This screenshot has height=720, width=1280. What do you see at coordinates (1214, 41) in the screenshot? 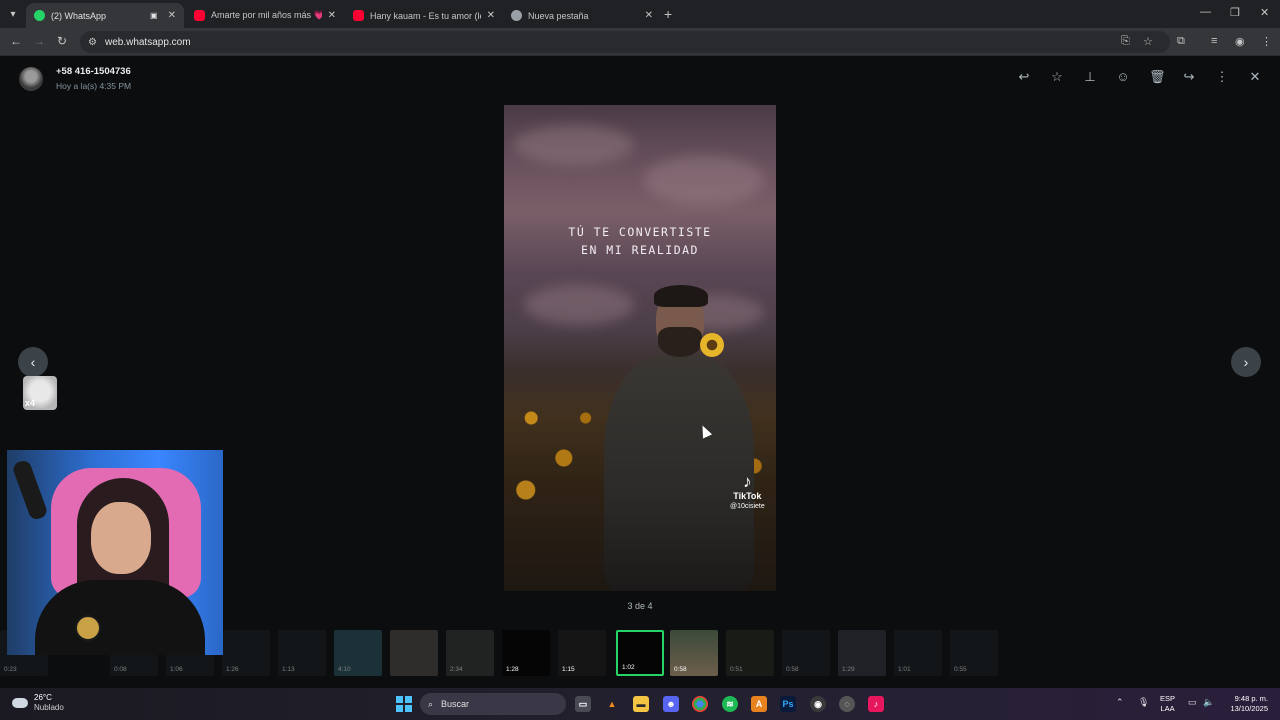
I see `media-controls-icon: ≡` at bounding box center [1214, 41].